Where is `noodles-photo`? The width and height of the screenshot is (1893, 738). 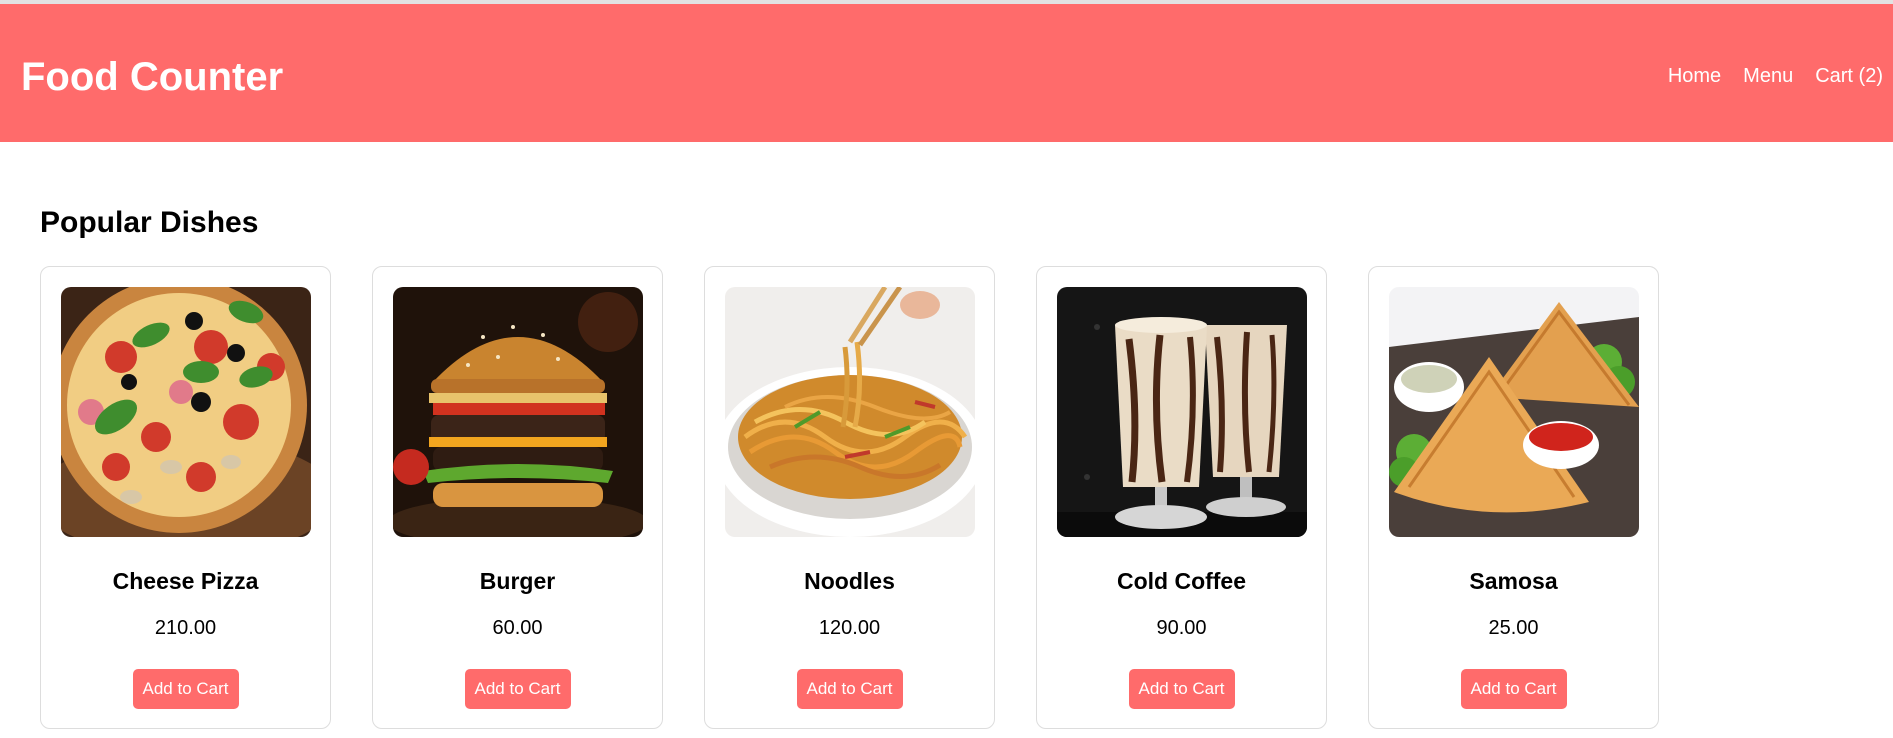
noodles-photo is located at coordinates (850, 412).